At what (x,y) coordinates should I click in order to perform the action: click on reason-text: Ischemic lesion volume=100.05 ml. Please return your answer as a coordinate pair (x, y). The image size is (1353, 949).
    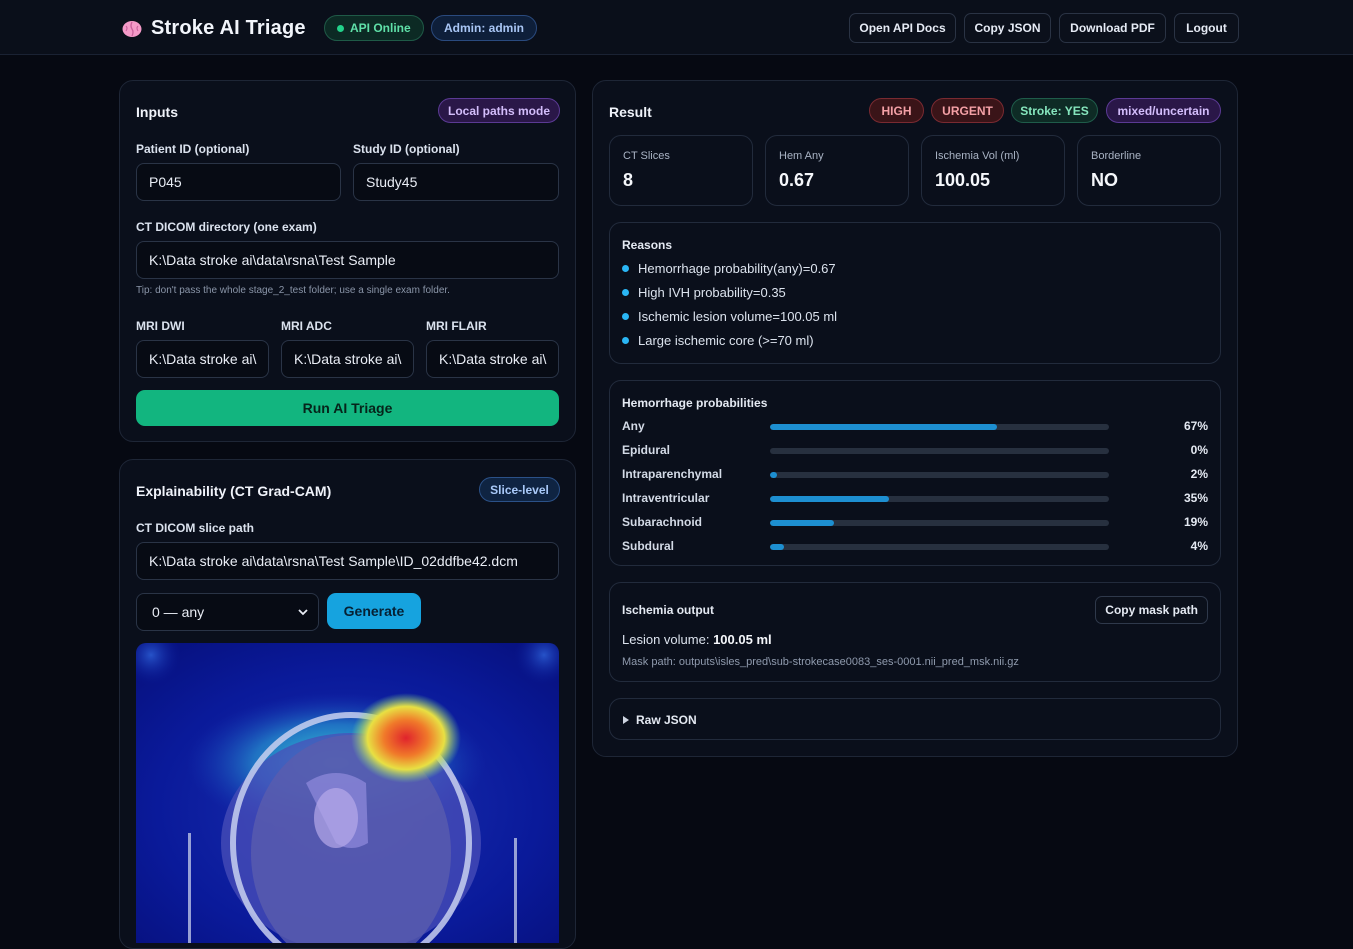
    Looking at the image, I should click on (738, 316).